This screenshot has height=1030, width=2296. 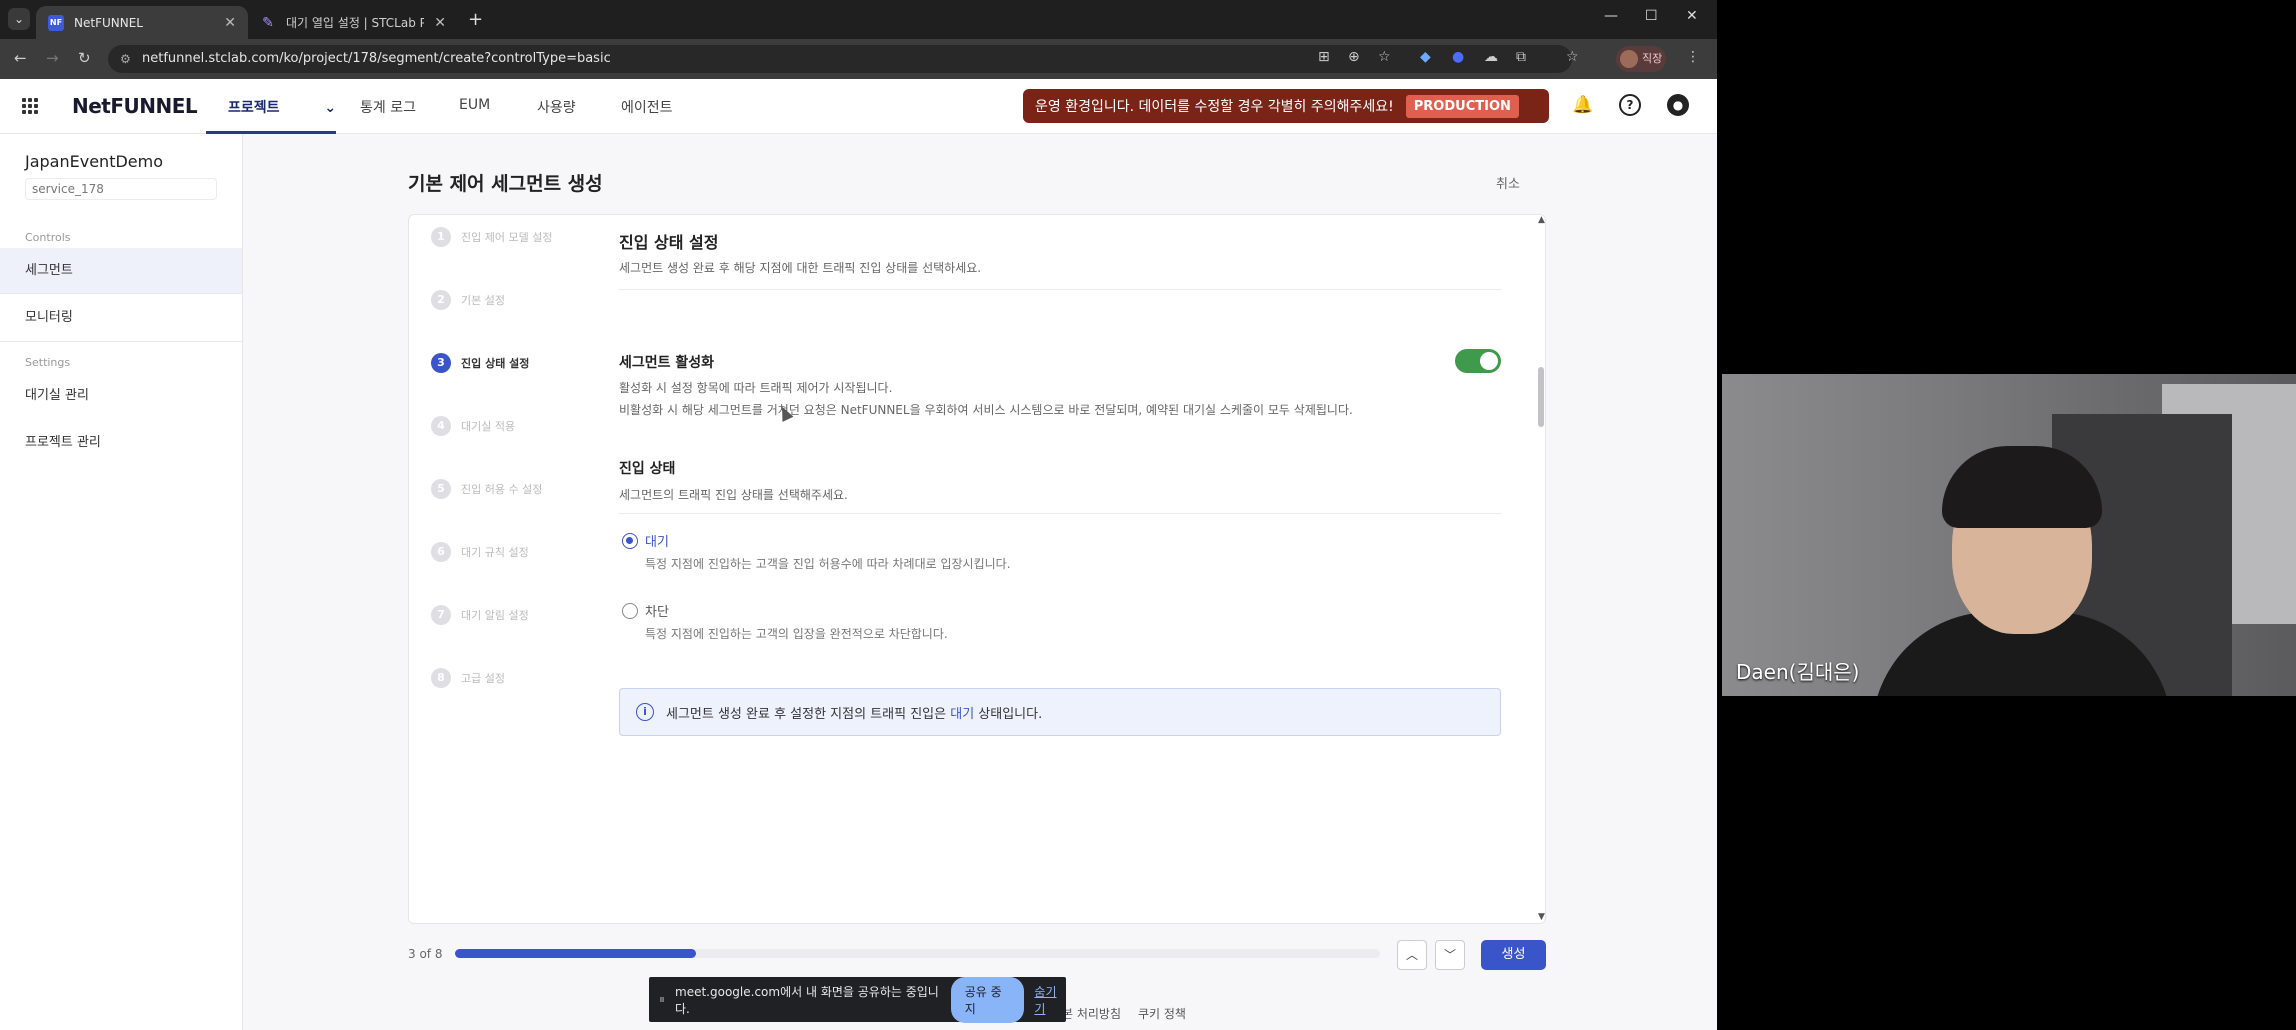 What do you see at coordinates (1540, 569) in the screenshot?
I see `scrollbar` at bounding box center [1540, 569].